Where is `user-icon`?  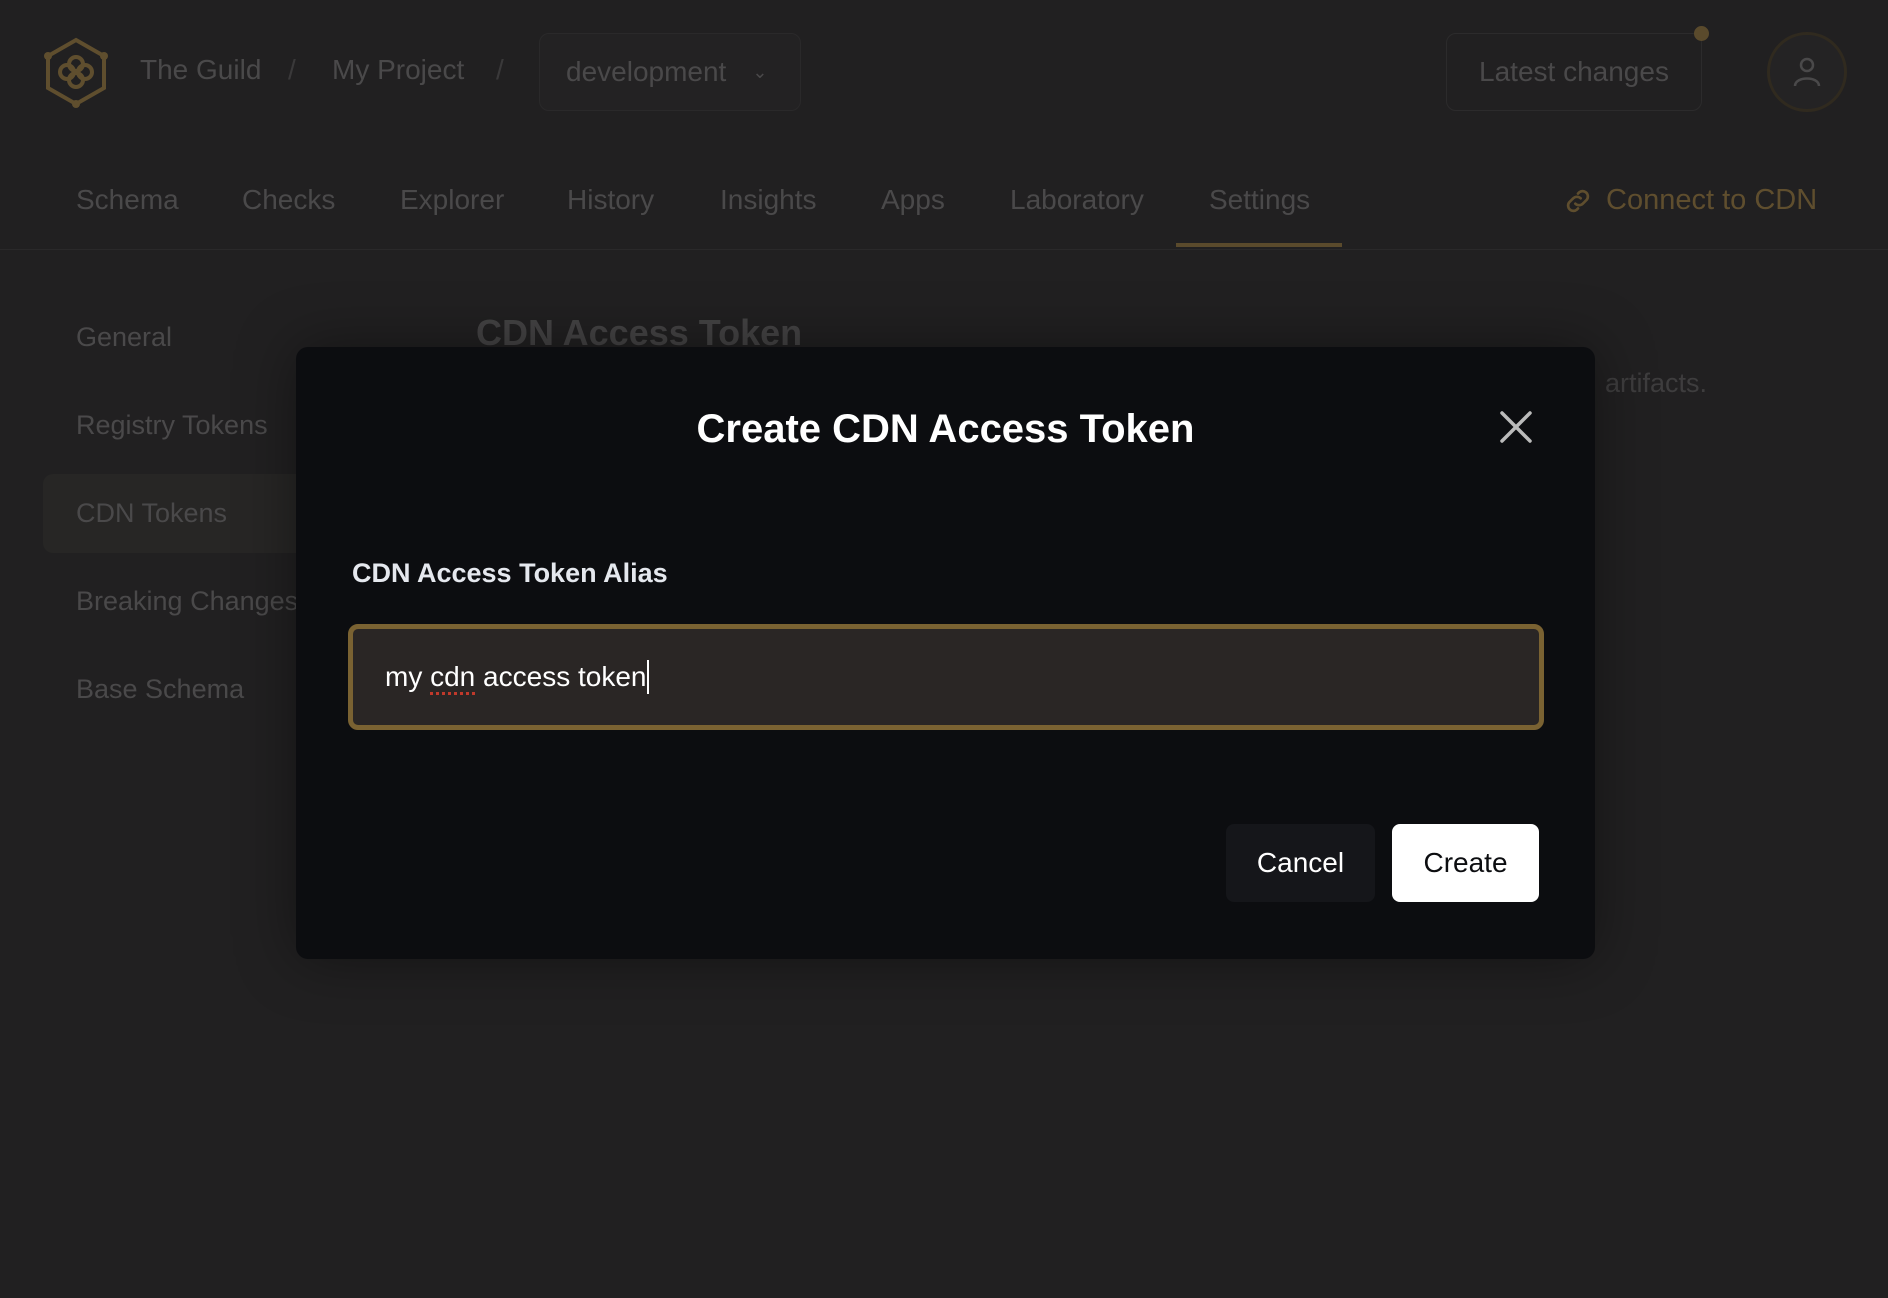
user-icon is located at coordinates (1807, 72).